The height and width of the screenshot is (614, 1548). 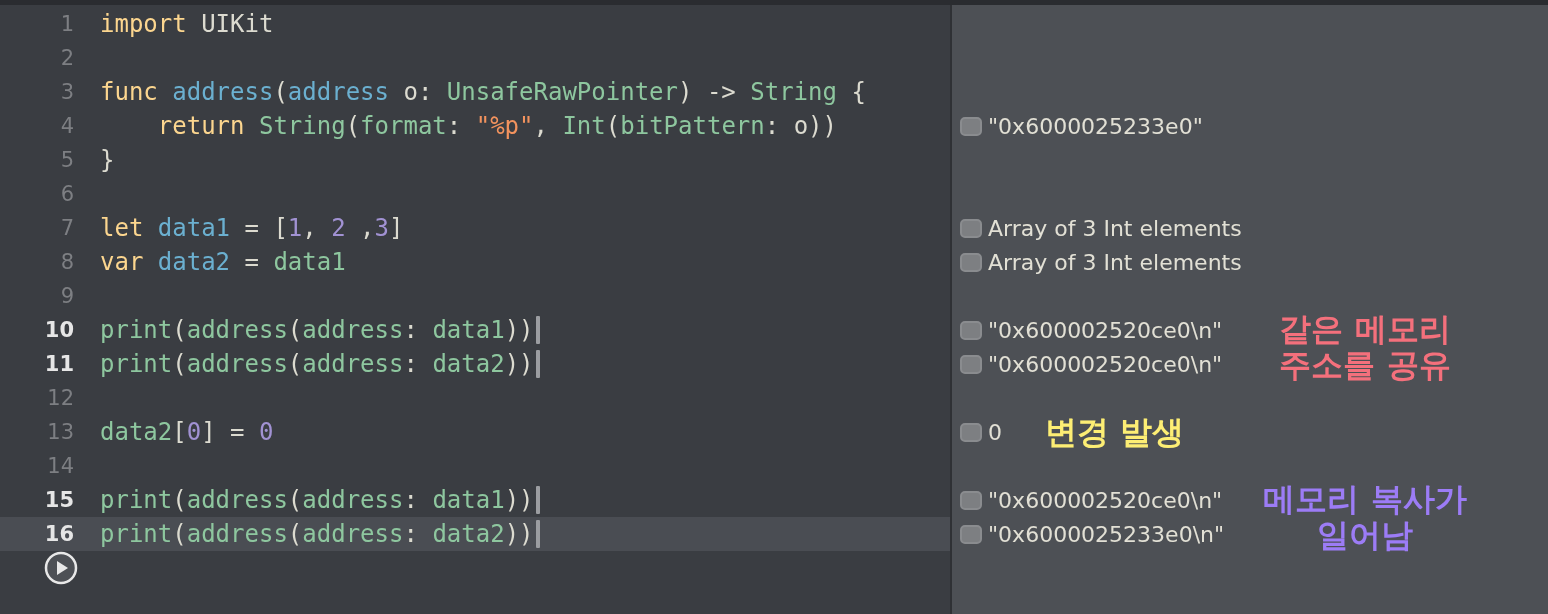 I want to click on line-number: 15, so click(x=58, y=500).